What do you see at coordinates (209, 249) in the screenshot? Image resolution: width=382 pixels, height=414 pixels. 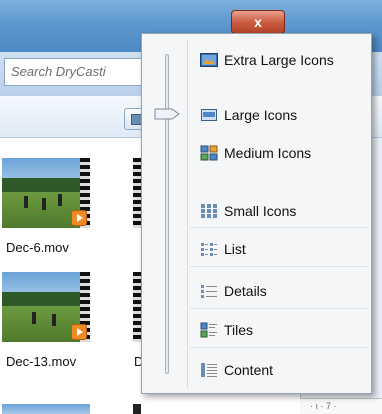 I see `list-icon` at bounding box center [209, 249].